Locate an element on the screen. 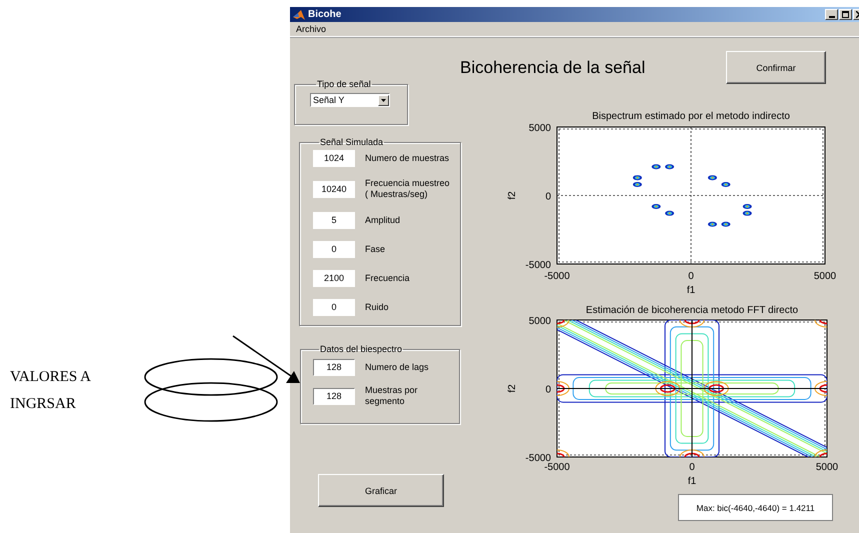 This screenshot has height=533, width=859. heading: Bicoherencia de la señal is located at coordinates (553, 68).